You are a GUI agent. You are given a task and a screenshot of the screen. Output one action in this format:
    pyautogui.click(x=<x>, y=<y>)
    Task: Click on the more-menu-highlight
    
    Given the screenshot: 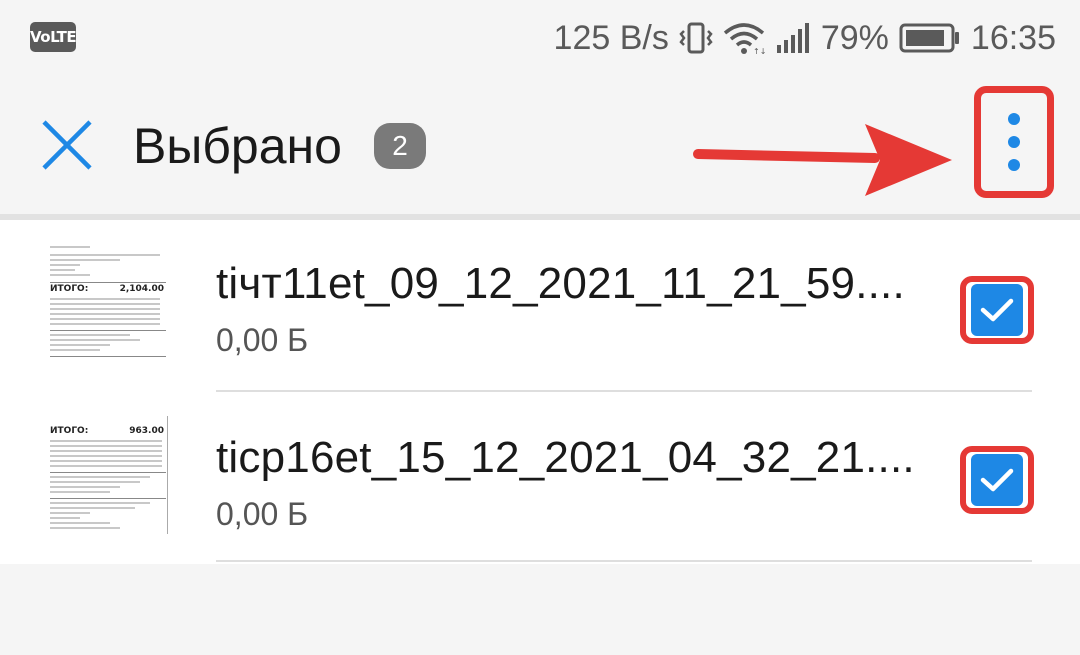 What is the action you would take?
    pyautogui.click(x=1014, y=142)
    